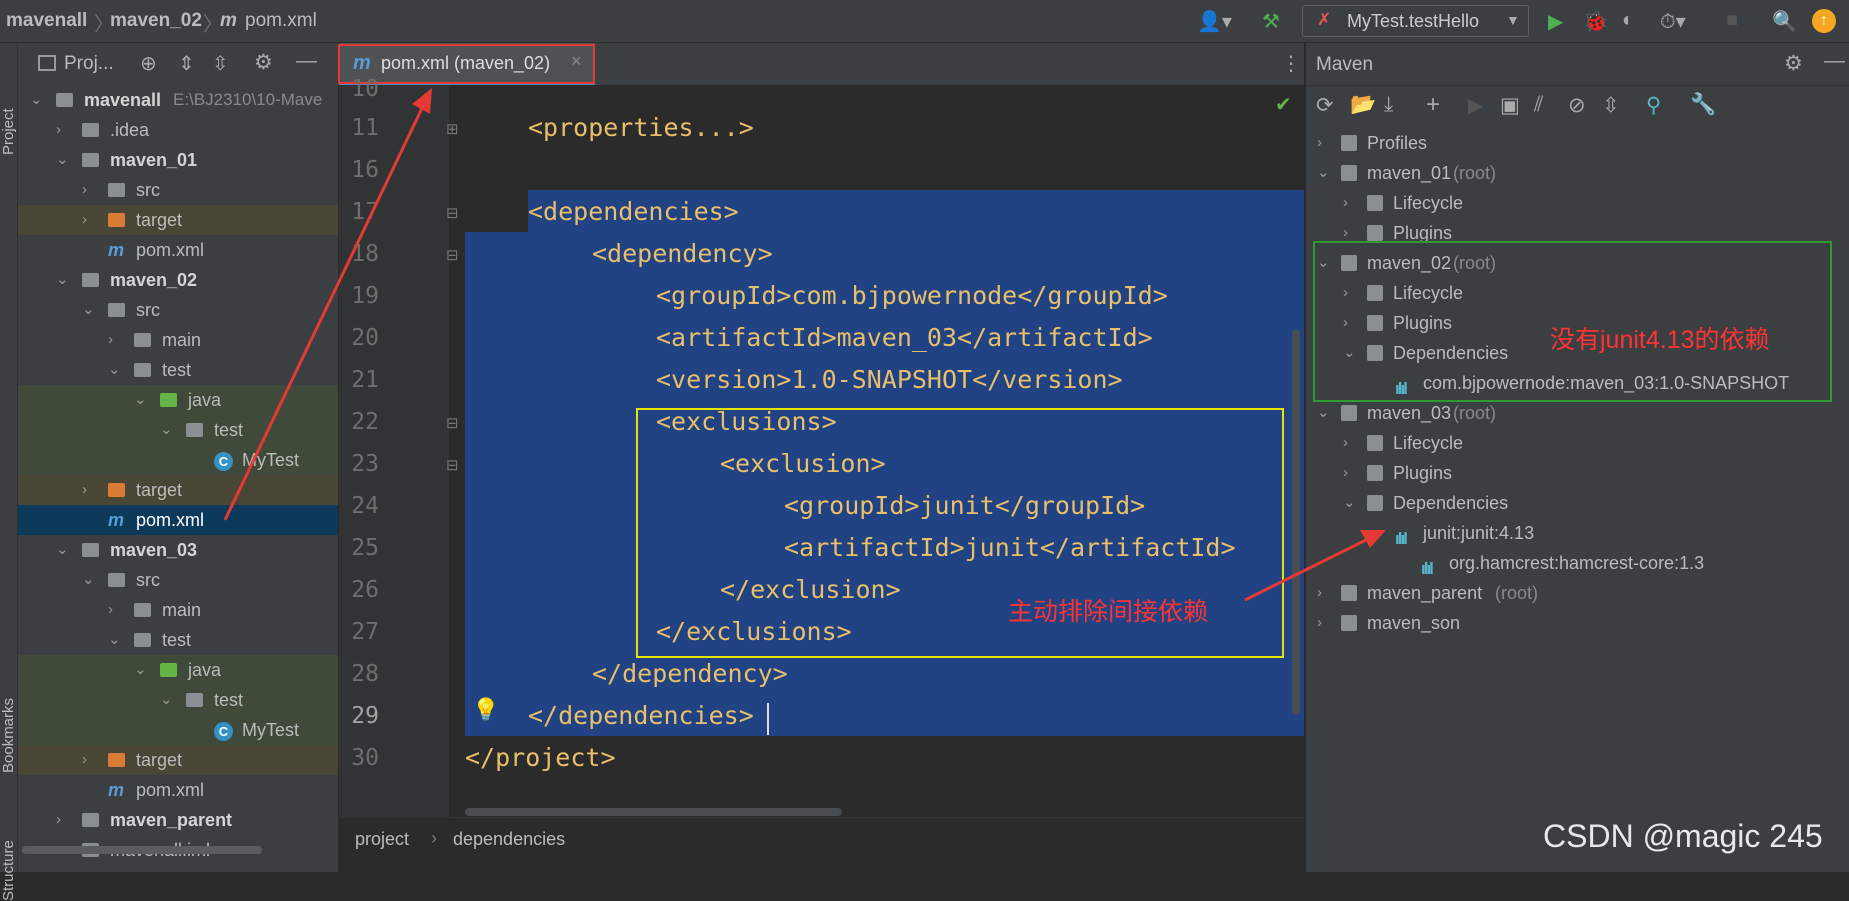 Image resolution: width=1849 pixels, height=901 pixels. I want to click on watermark: CSDN @magic 245, so click(1683, 836).